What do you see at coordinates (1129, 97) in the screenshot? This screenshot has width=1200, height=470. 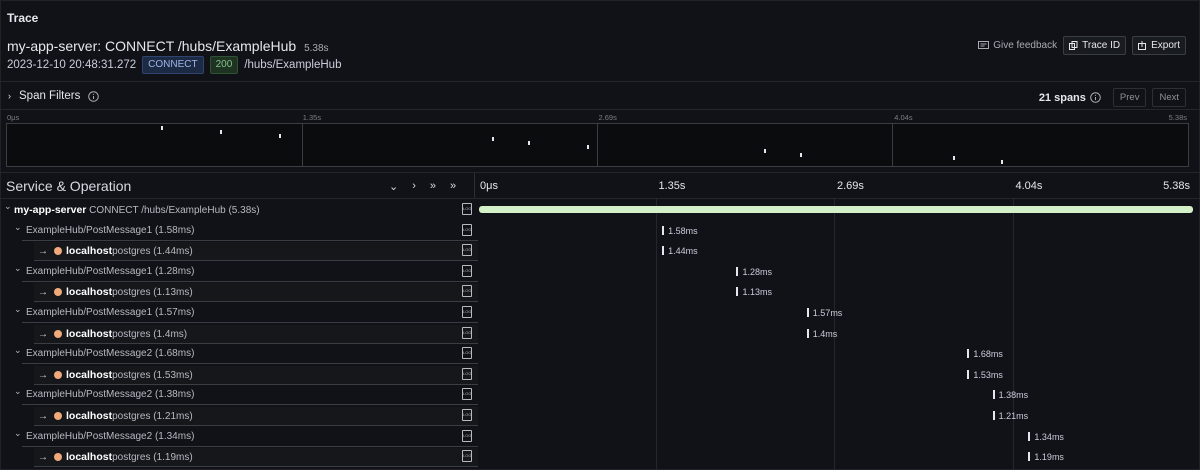 I see `prev-button: Prev` at bounding box center [1129, 97].